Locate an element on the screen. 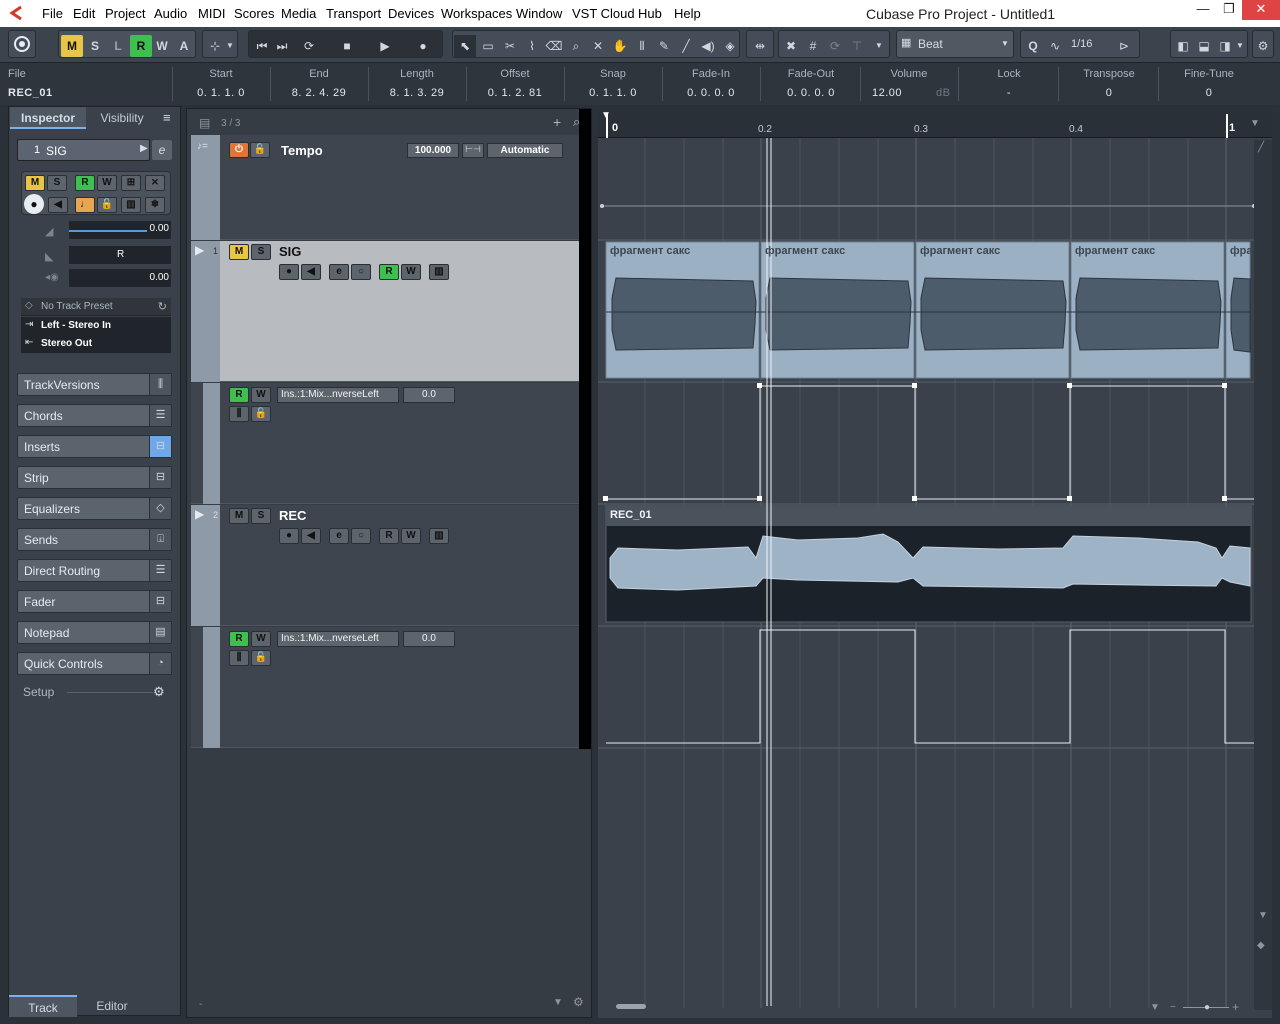 The height and width of the screenshot is (1024, 1280). info-fade-in-value: 0. 0. 0. 0 is located at coordinates (711, 93).